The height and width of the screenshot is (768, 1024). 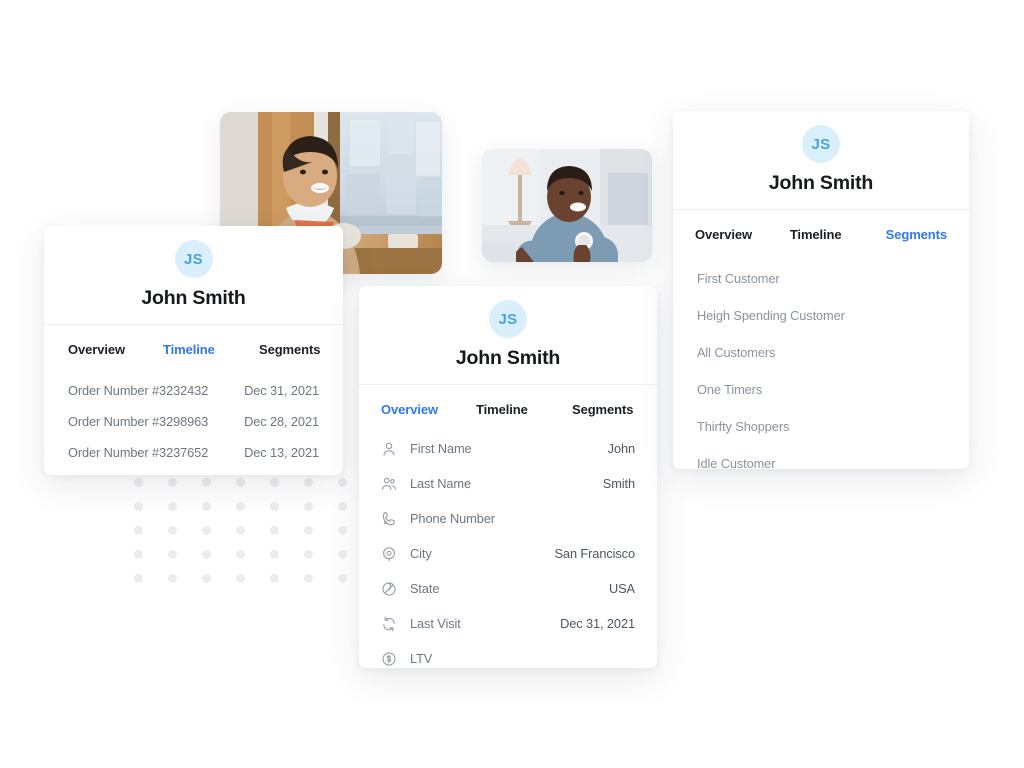 I want to click on list-item: All Customers, so click(x=821, y=352).